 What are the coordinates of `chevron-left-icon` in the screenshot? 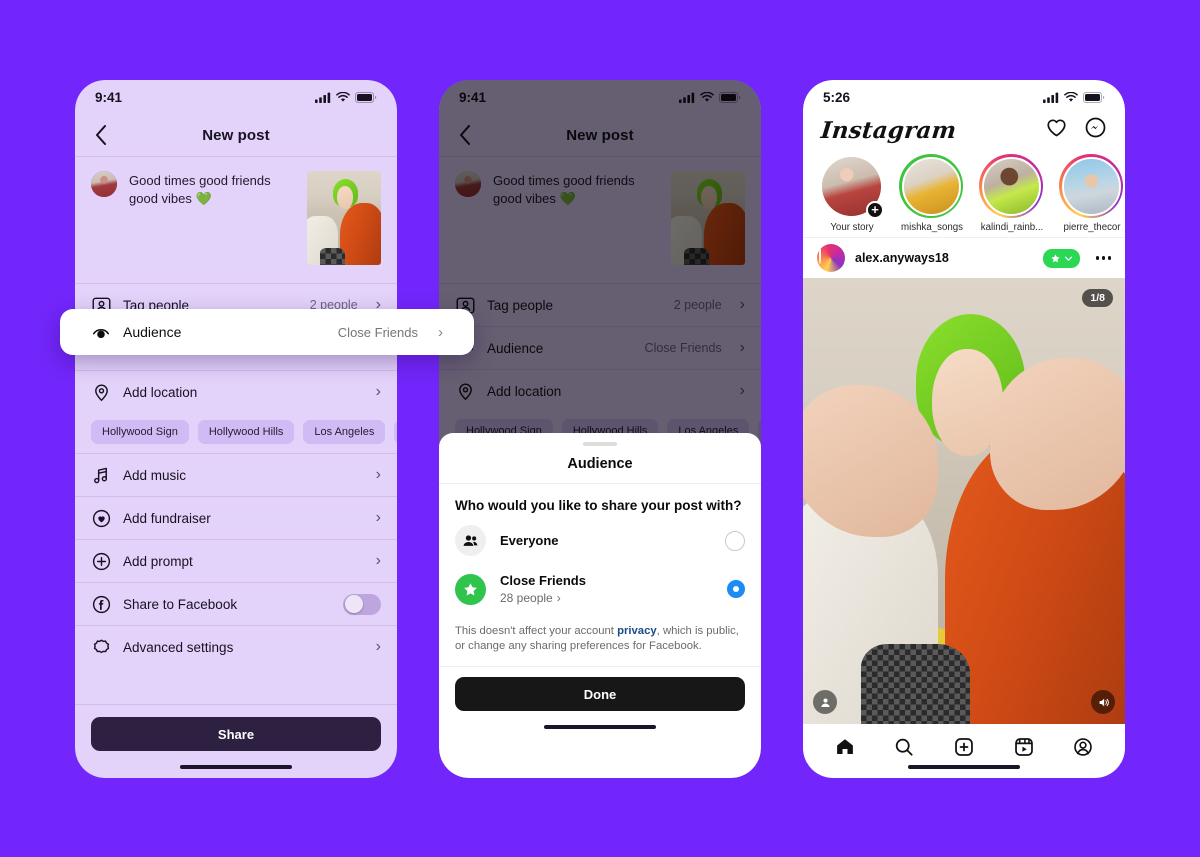 It's located at (101, 135).